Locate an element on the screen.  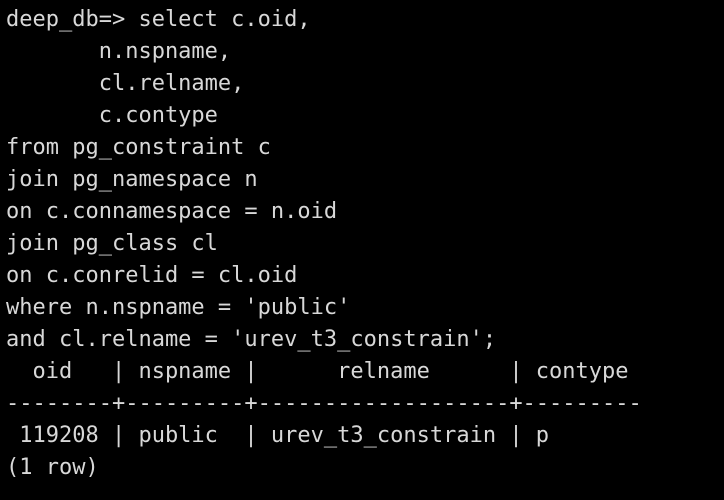
query-line: on c.conrelid = cl.oid is located at coordinates (152, 275).